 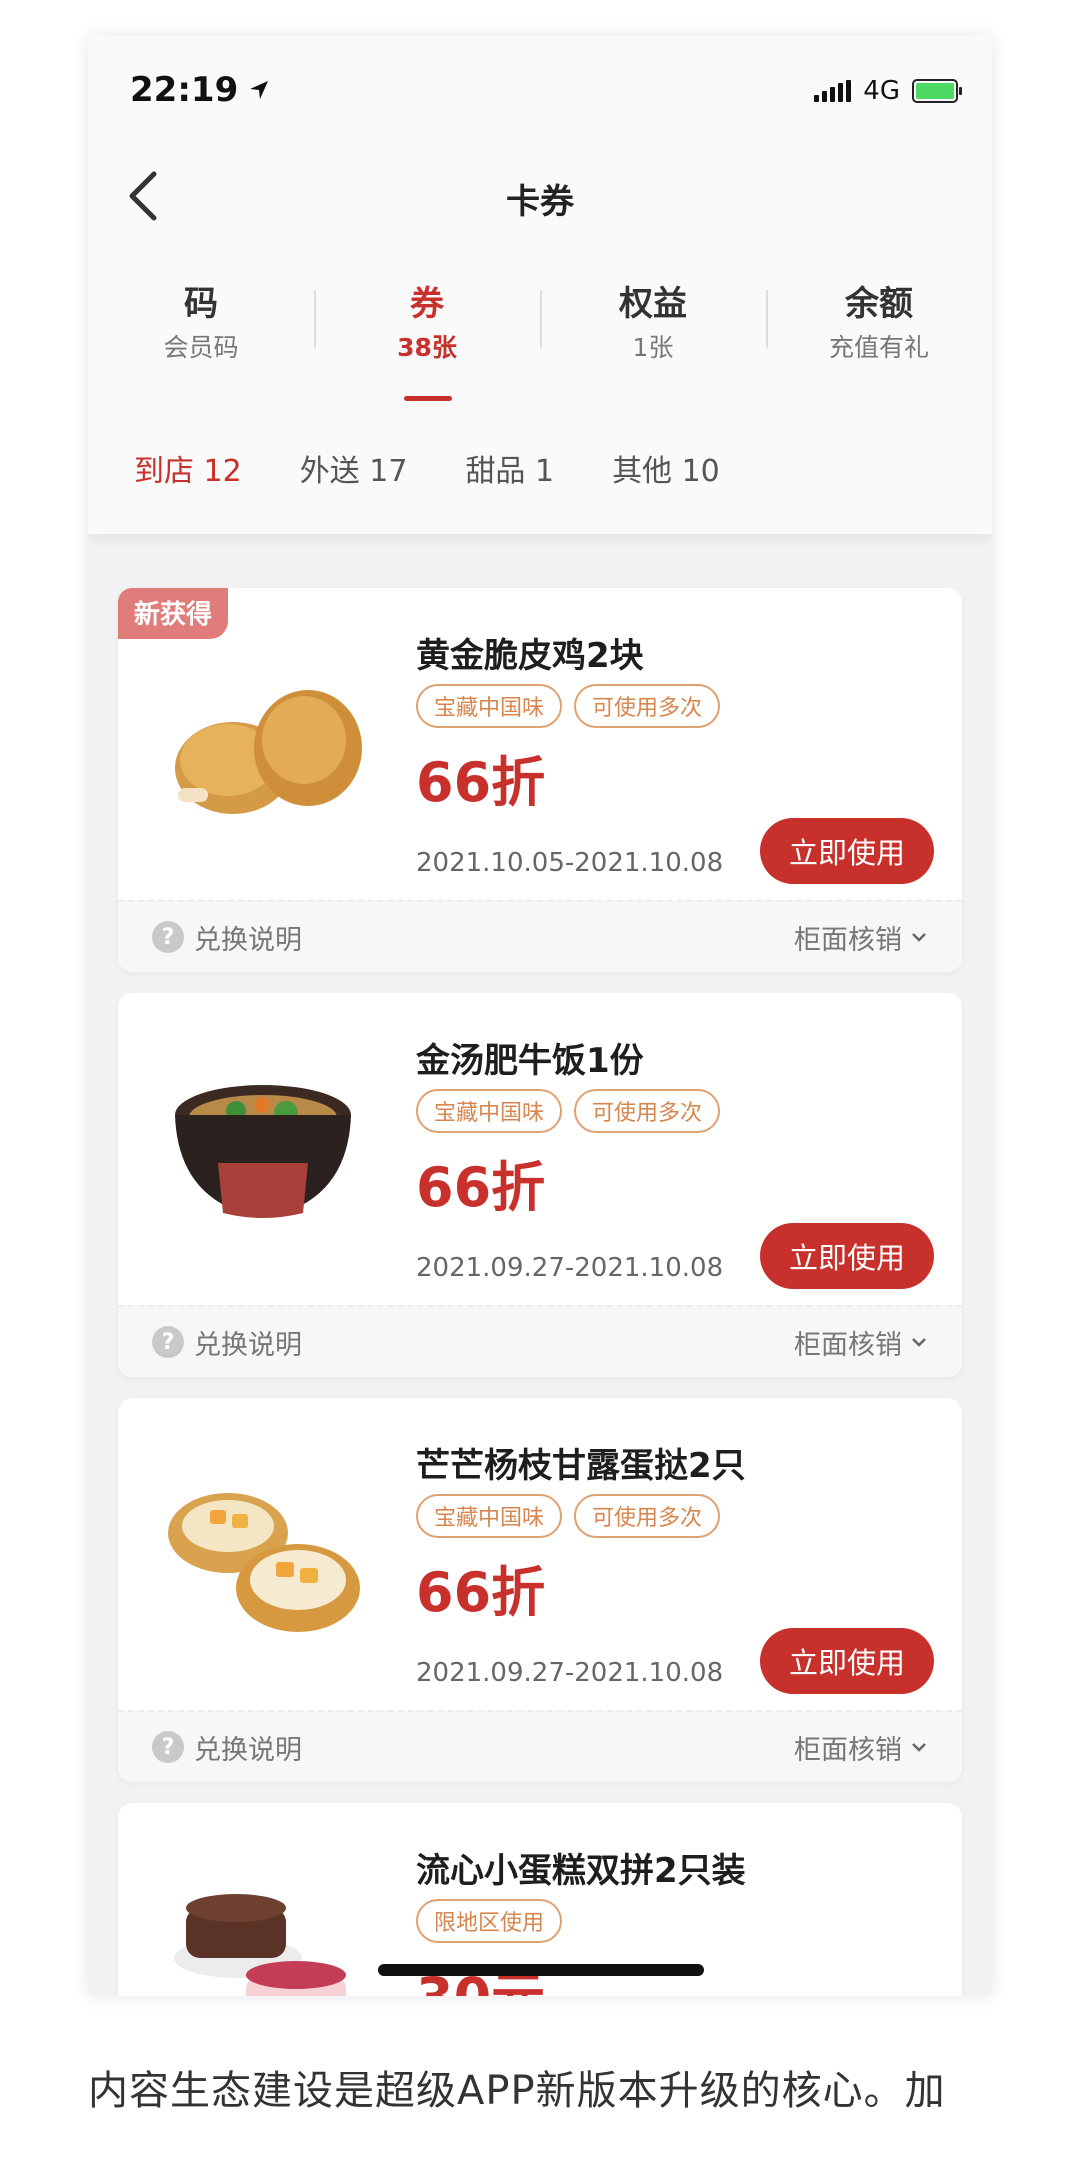 I want to click on cake-icon, so click(x=260, y=1945).